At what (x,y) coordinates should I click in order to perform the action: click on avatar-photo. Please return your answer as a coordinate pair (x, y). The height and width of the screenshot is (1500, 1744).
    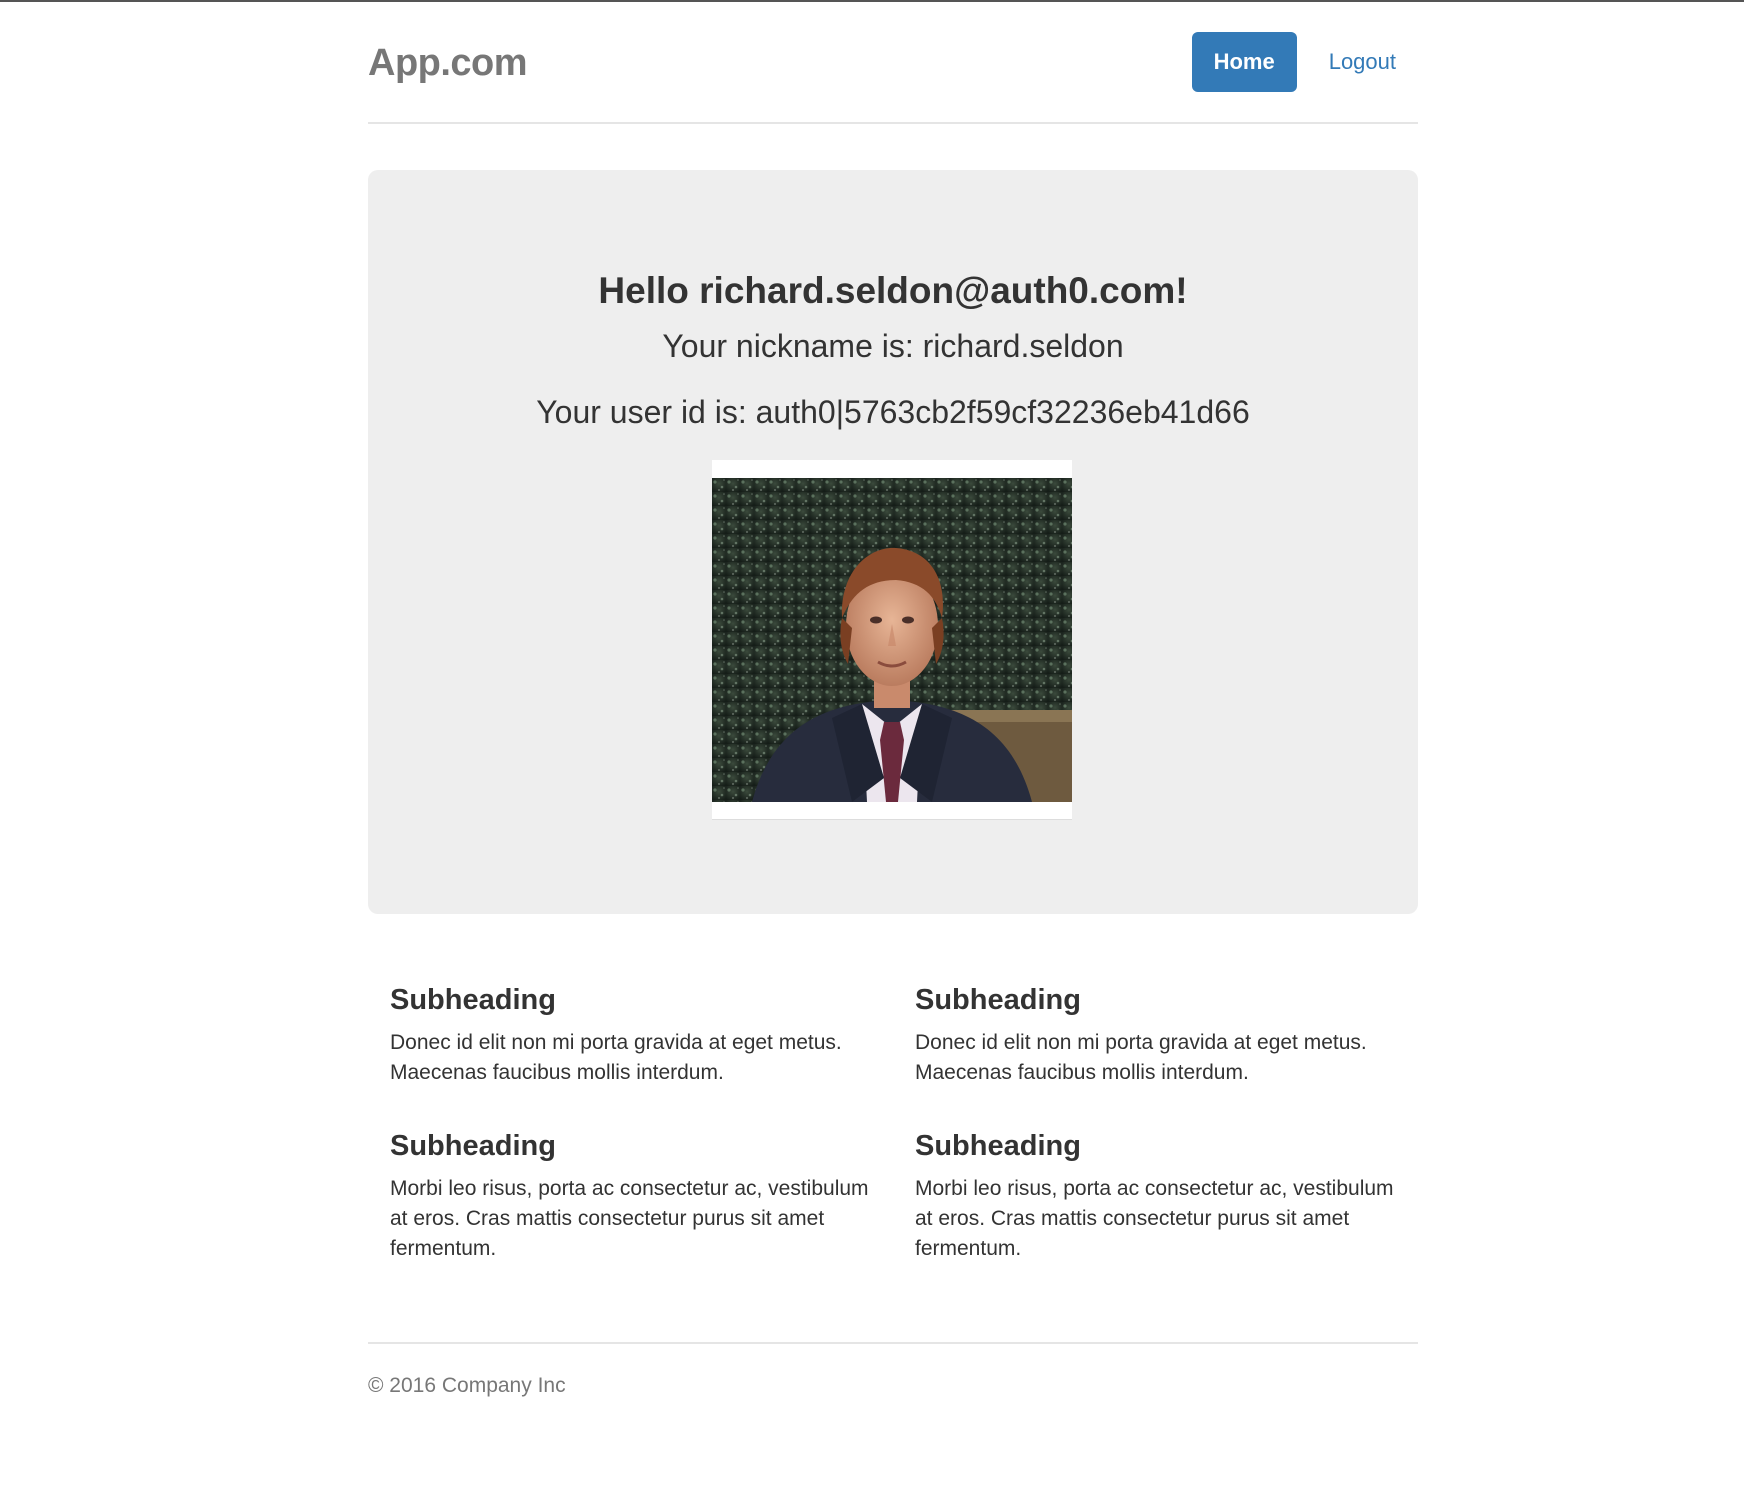
    Looking at the image, I should click on (892, 640).